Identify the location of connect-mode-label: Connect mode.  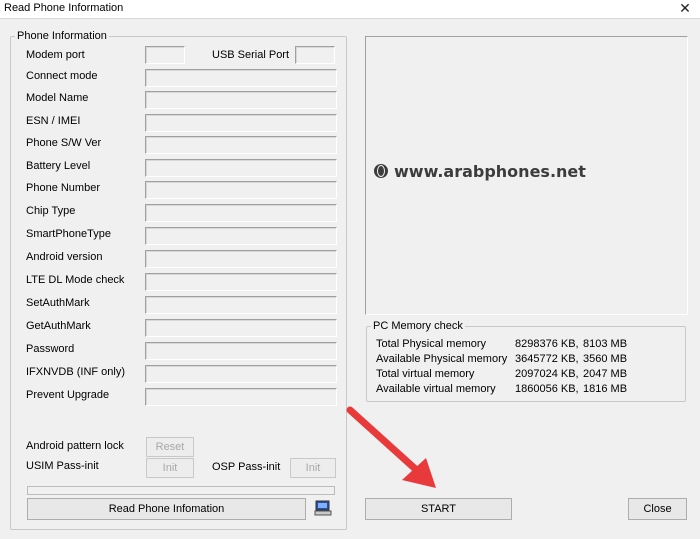
(62, 76).